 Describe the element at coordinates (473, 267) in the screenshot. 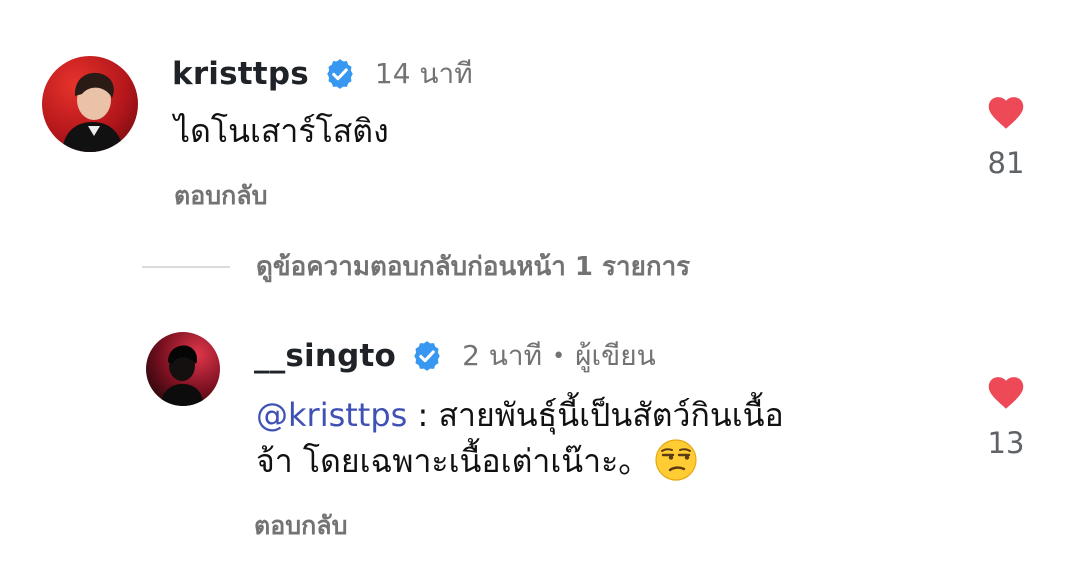

I see `view-replies-label: ดูข้อความตอบกลับก่อนหน้า 1 รายการ` at that location.